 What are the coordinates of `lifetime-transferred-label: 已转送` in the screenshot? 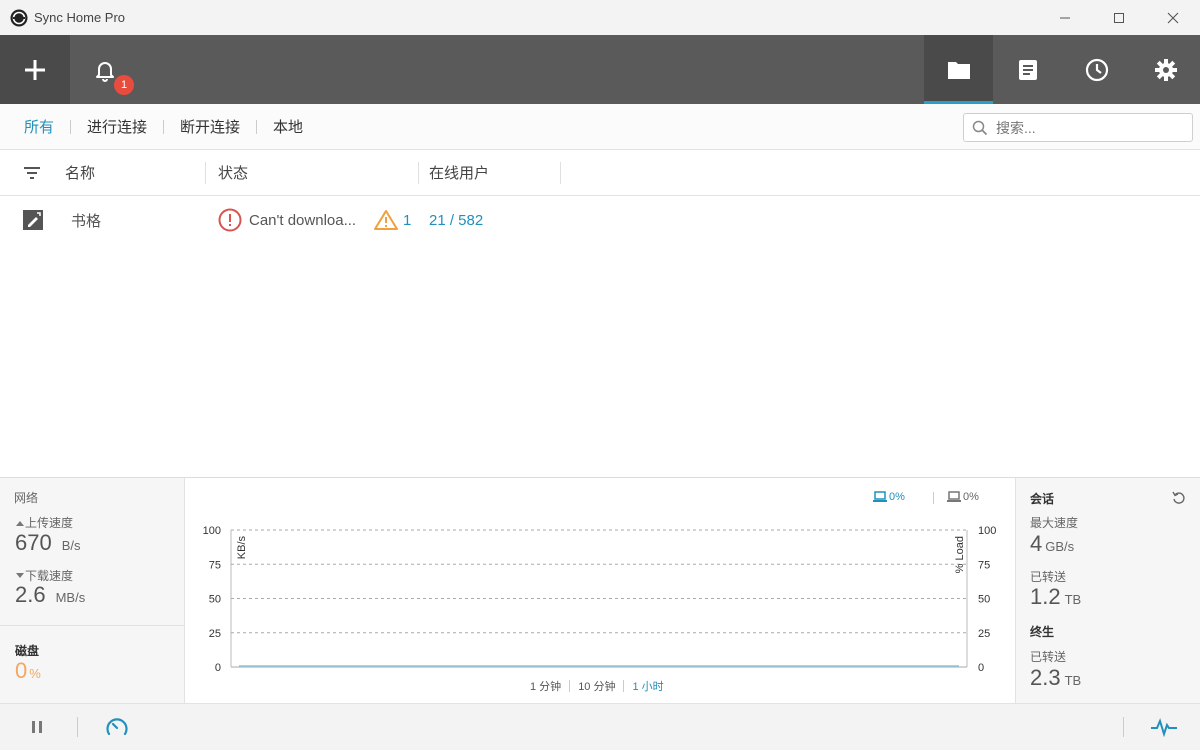 It's located at (1048, 657).